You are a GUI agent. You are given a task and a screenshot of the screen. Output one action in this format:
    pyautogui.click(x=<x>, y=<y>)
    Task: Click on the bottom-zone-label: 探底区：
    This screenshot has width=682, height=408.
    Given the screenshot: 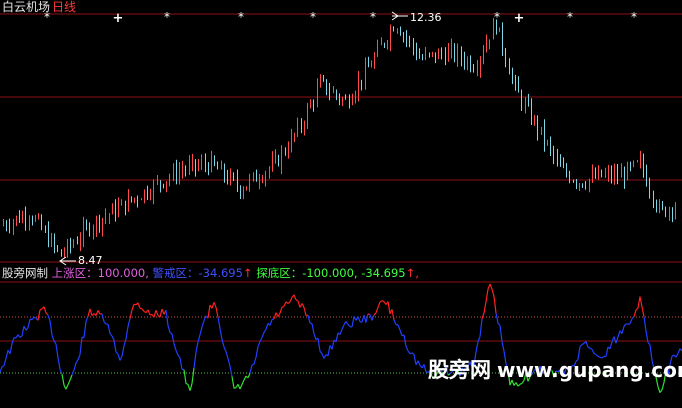 What is the action you would take?
    pyautogui.click(x=279, y=273)
    